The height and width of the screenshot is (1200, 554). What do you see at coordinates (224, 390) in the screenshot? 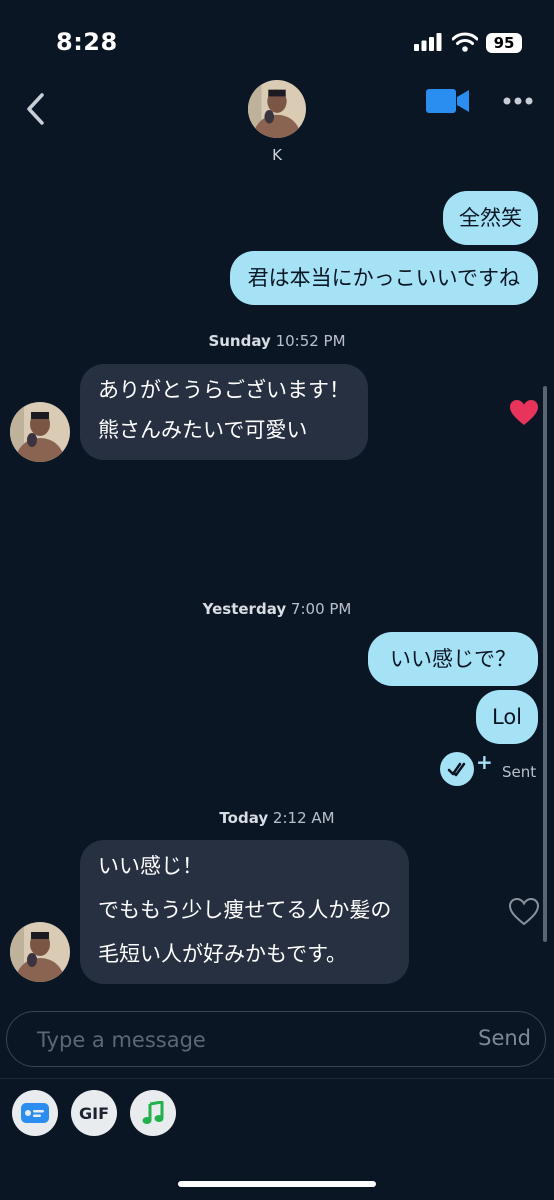
I see `message-text-line: ありがとうらございます！` at bounding box center [224, 390].